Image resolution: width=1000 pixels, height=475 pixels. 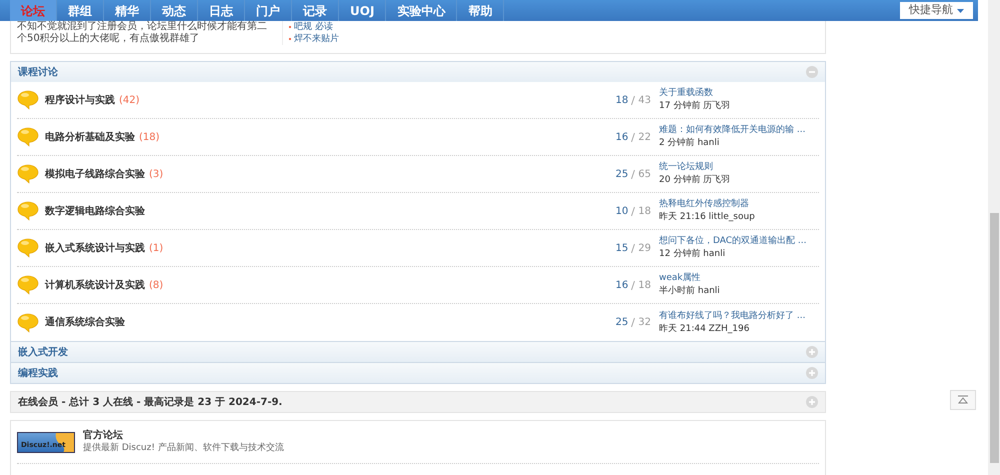 I want to click on last-post-meta: 17 分钟前 历飞羽, so click(x=695, y=106).